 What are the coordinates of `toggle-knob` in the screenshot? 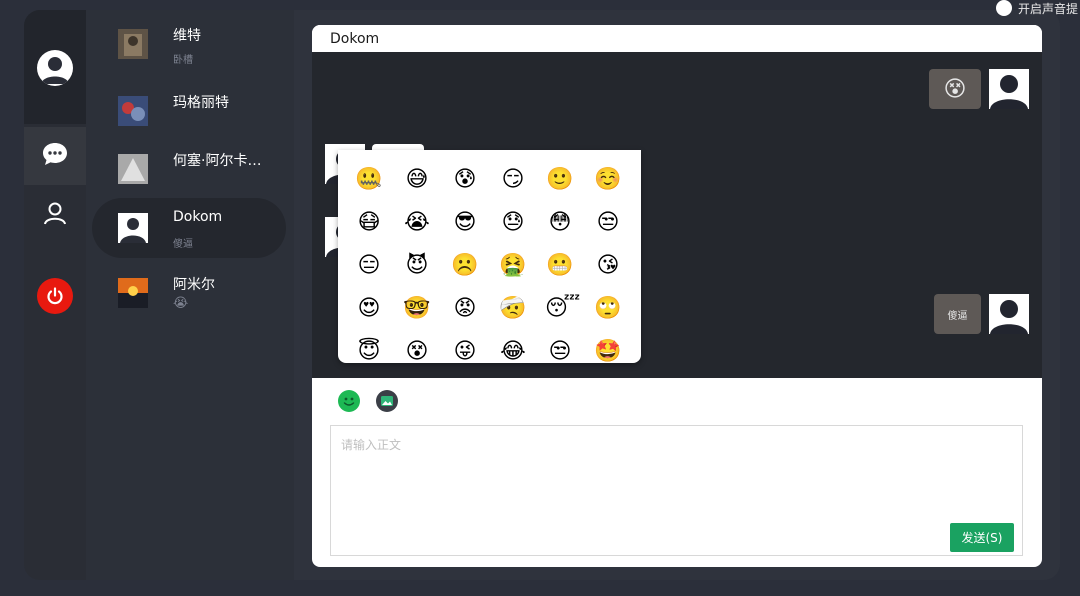 It's located at (1004, 8).